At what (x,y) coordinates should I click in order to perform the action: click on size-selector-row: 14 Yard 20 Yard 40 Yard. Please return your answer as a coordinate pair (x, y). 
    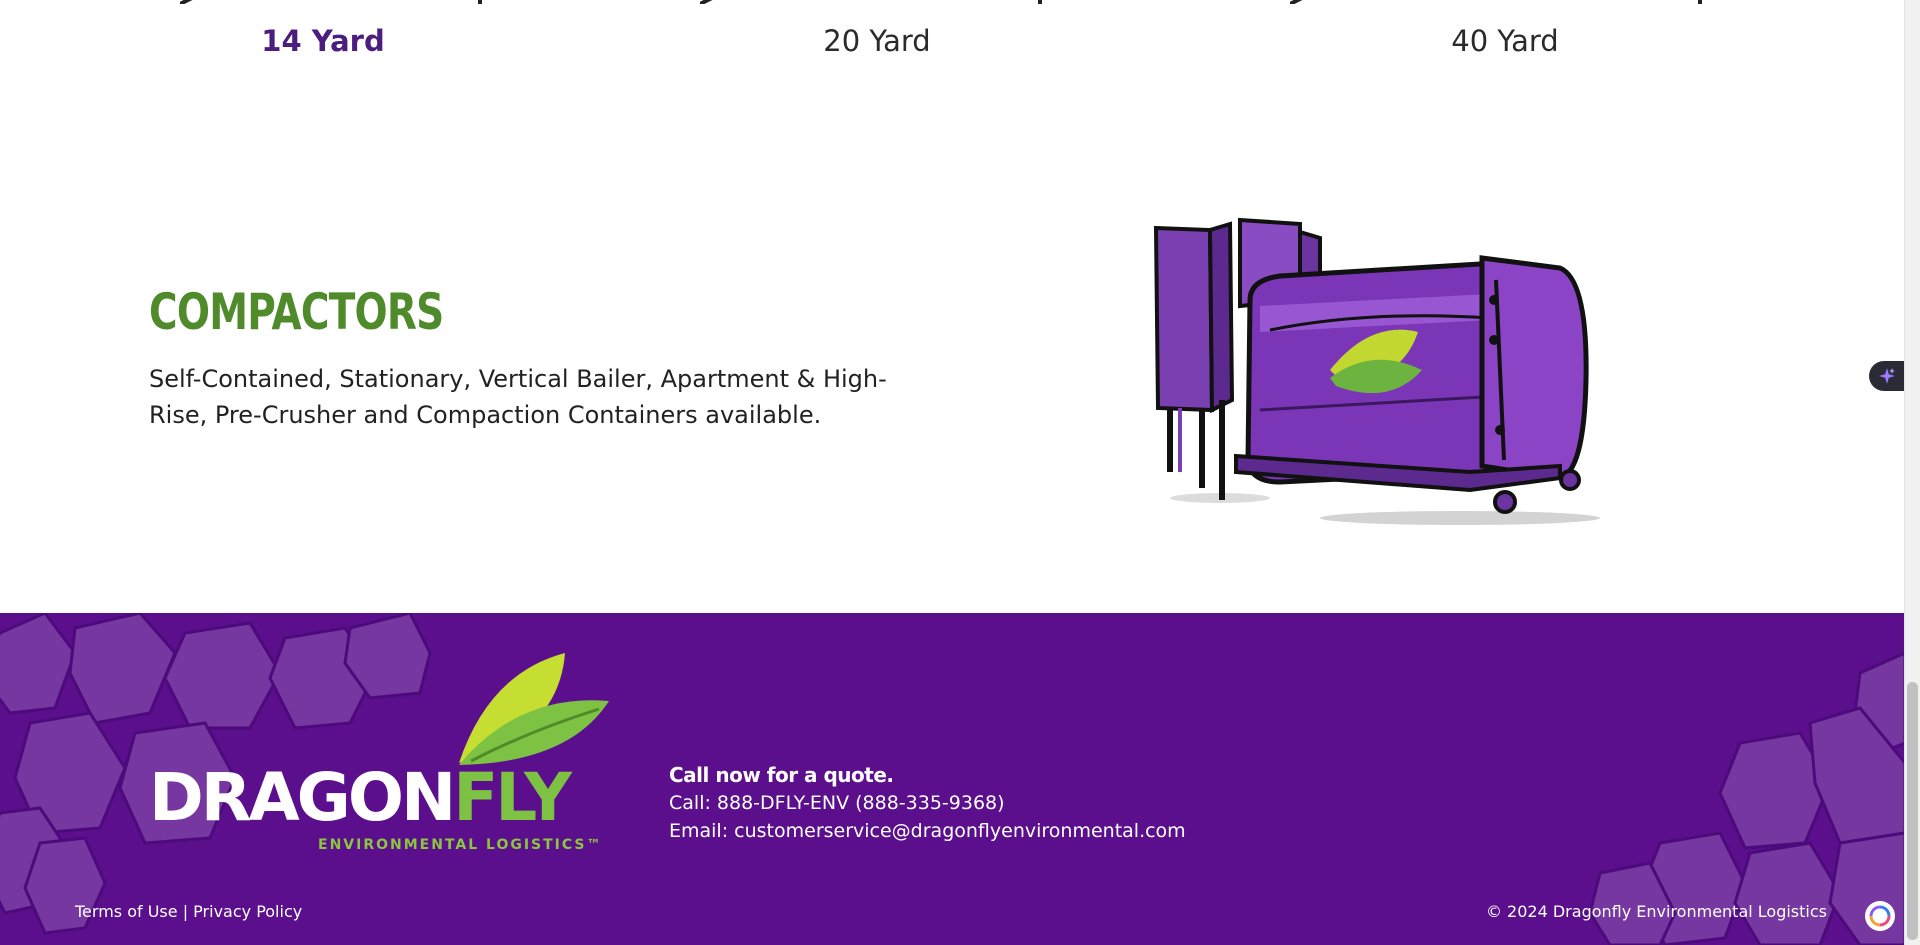
    Looking at the image, I should click on (952, 45).